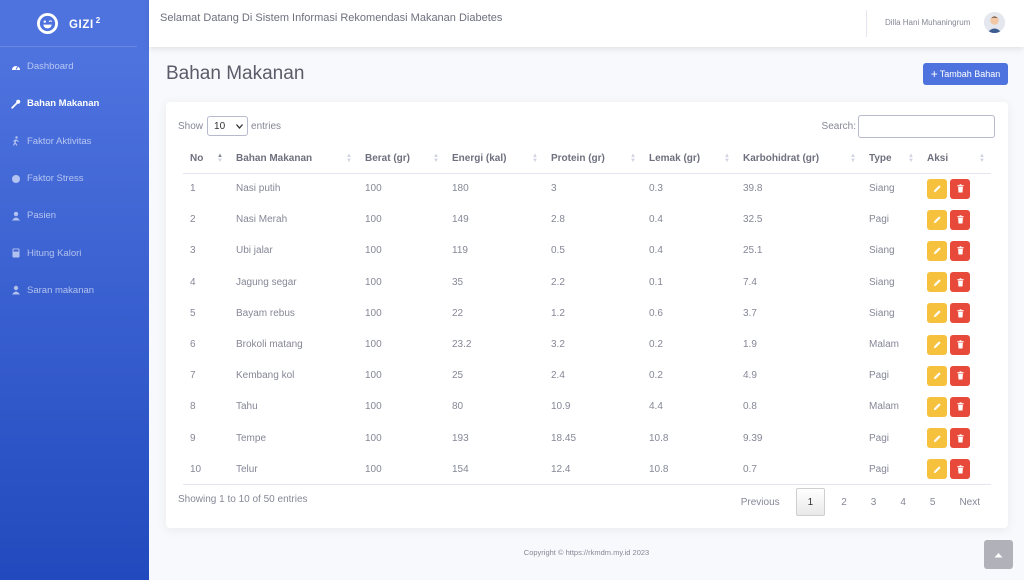  I want to click on cell-protein: 3.2, so click(558, 345).